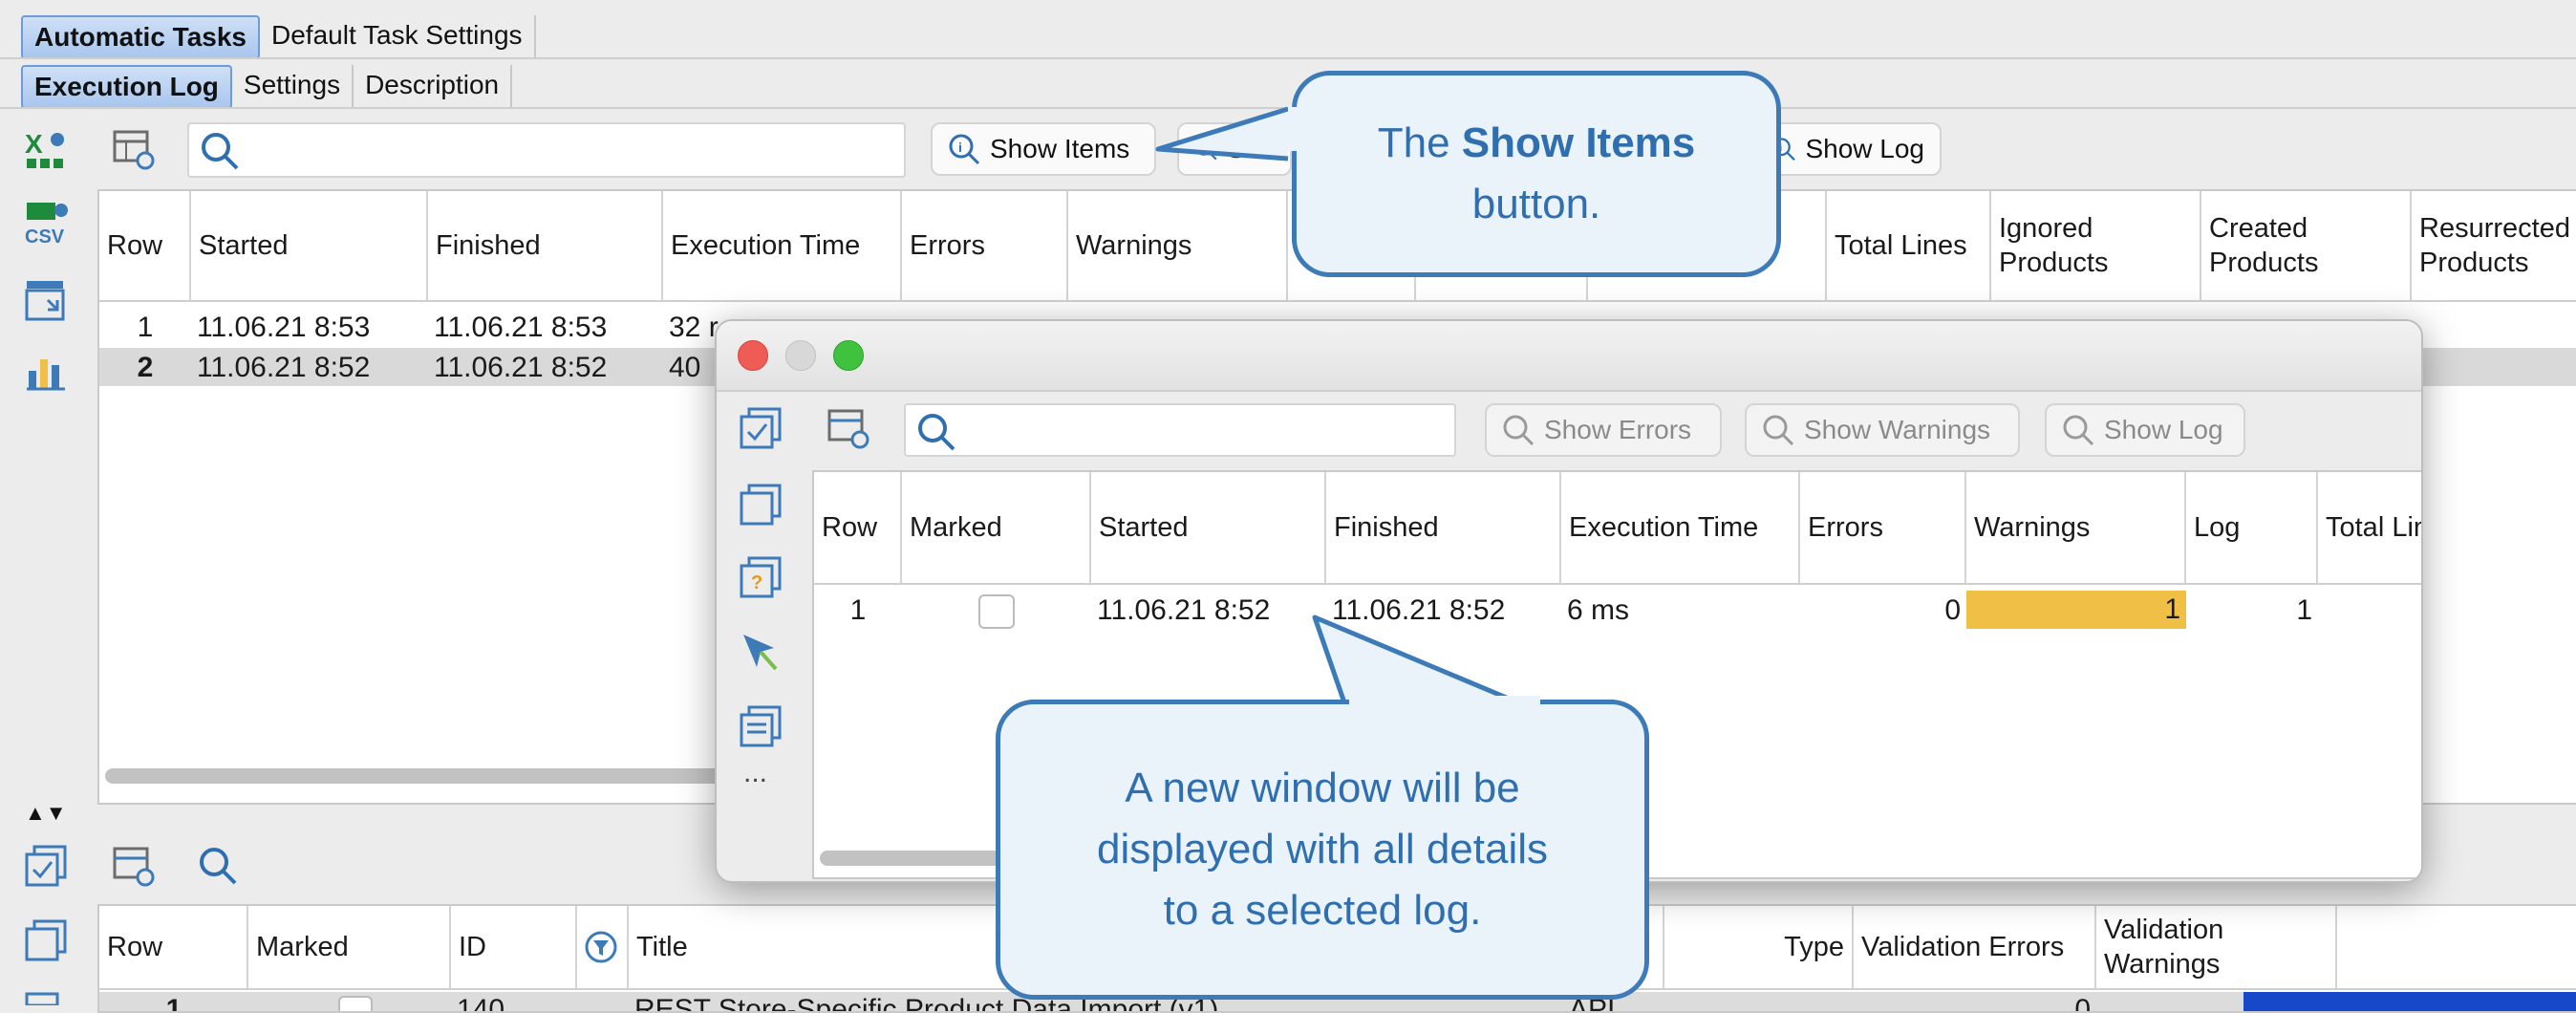 The width and height of the screenshot is (2576, 1013). I want to click on filter-icon, so click(601, 947).